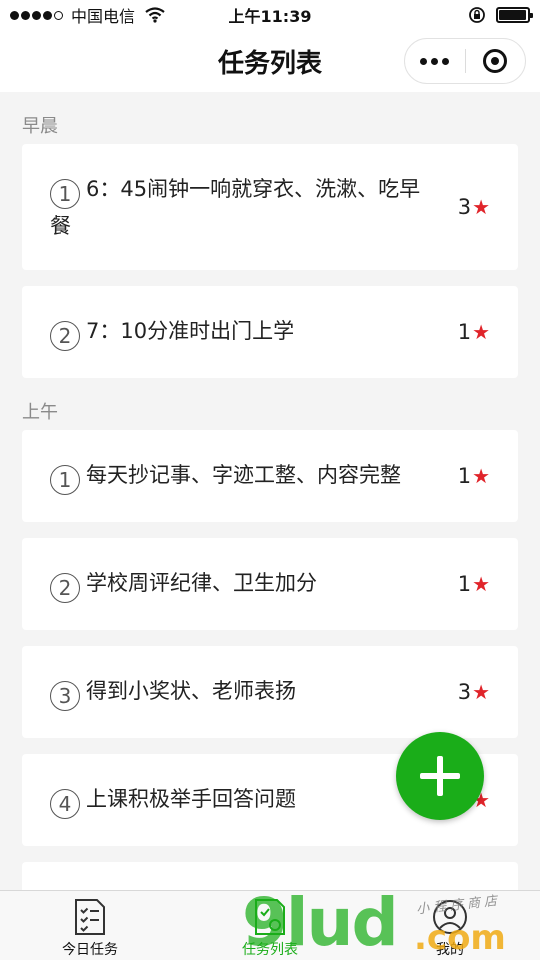 The image size is (540, 960). What do you see at coordinates (65, 803) in the screenshot?
I see `task-number-badge: 4` at bounding box center [65, 803].